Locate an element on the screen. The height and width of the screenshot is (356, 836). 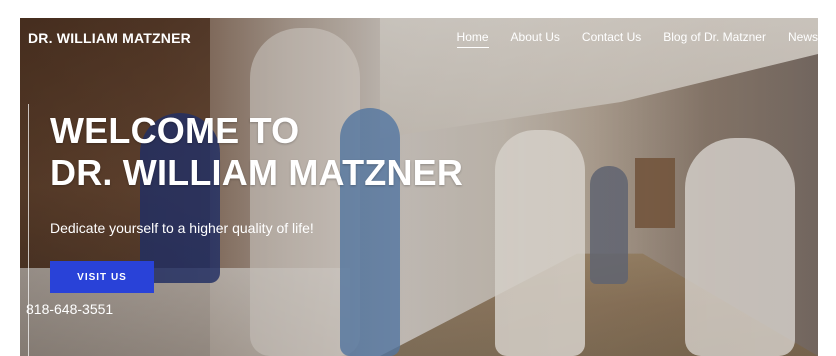
nav-item-news: News is located at coordinates (803, 39).